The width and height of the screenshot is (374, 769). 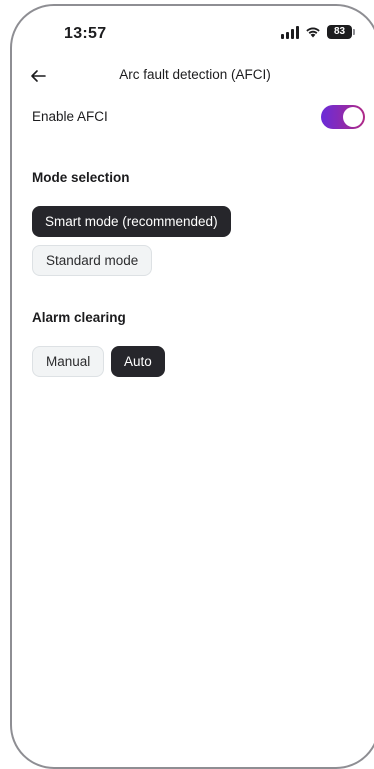 I want to click on standard-mode-chip: Standard mode, so click(x=92, y=260).